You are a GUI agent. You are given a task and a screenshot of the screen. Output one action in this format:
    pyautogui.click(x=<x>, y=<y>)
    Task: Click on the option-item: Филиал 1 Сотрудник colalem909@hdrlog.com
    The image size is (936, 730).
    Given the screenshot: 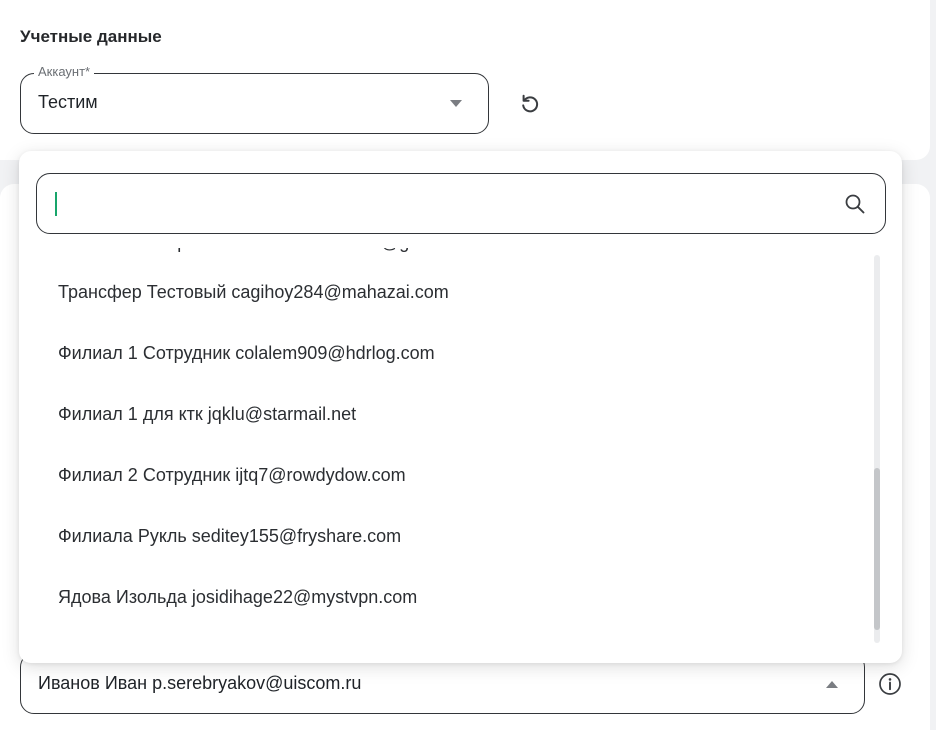 What is the action you would take?
    pyautogui.click(x=449, y=353)
    